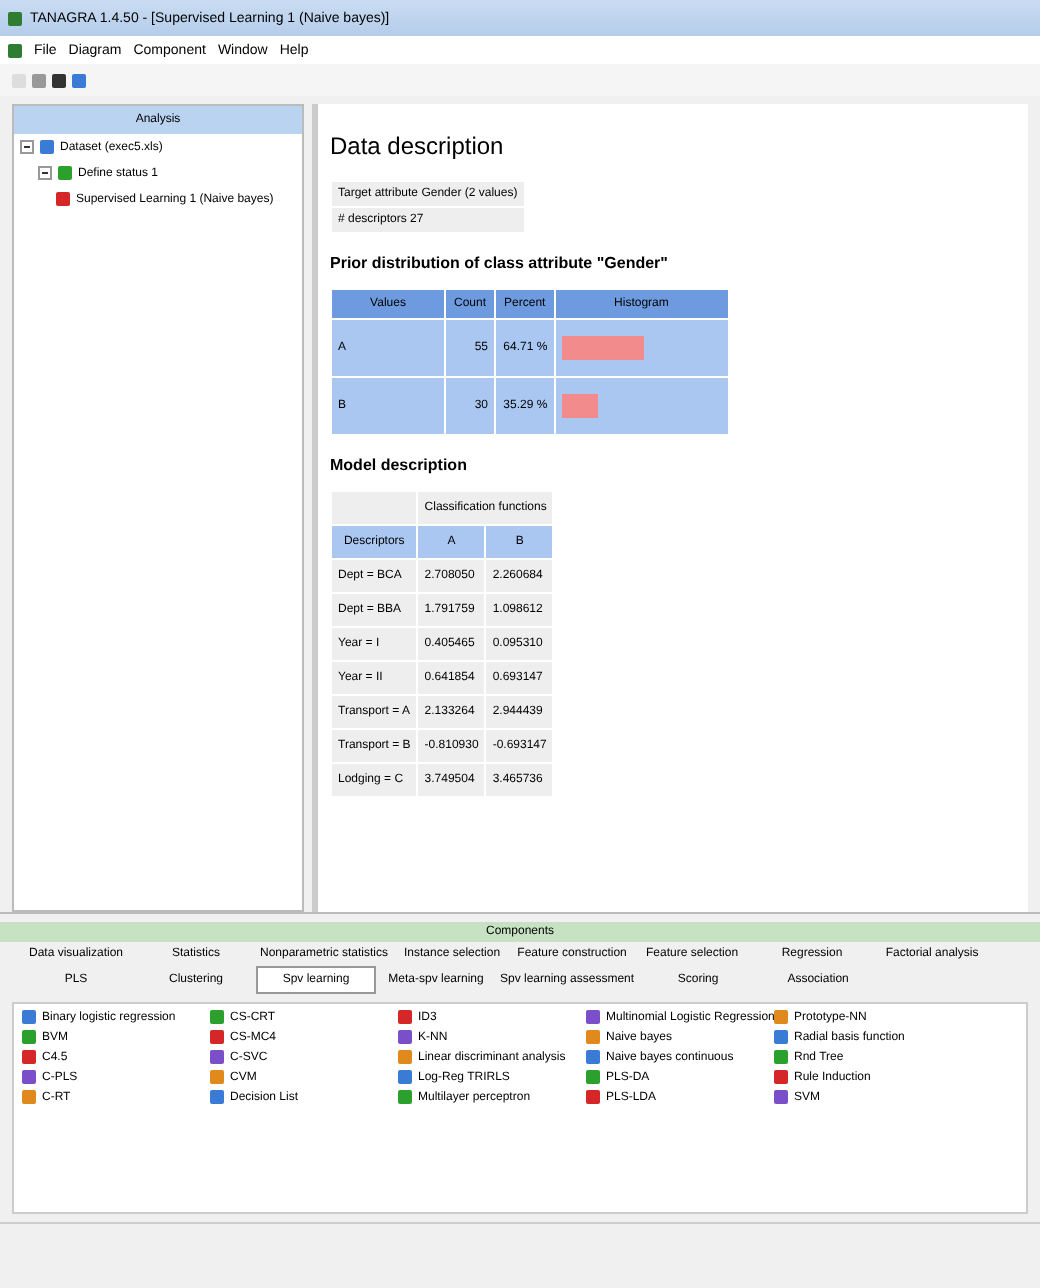  What do you see at coordinates (418, 146) in the screenshot?
I see `section-title: Data description` at bounding box center [418, 146].